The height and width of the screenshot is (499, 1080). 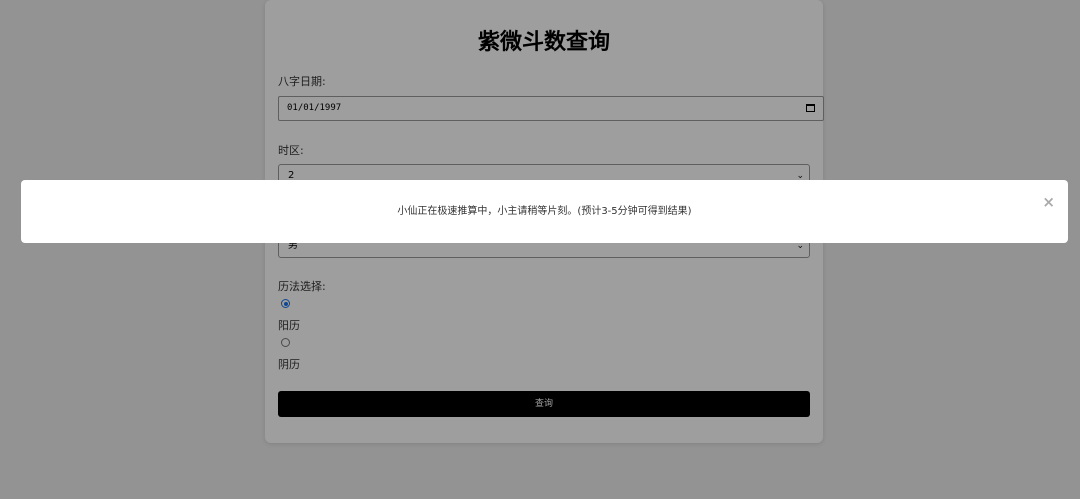 I want to click on modal-message: 小仙正在极速推算中，小主请稍等片刻。(预计3-5分钟可得到结果), so click(x=544, y=211).